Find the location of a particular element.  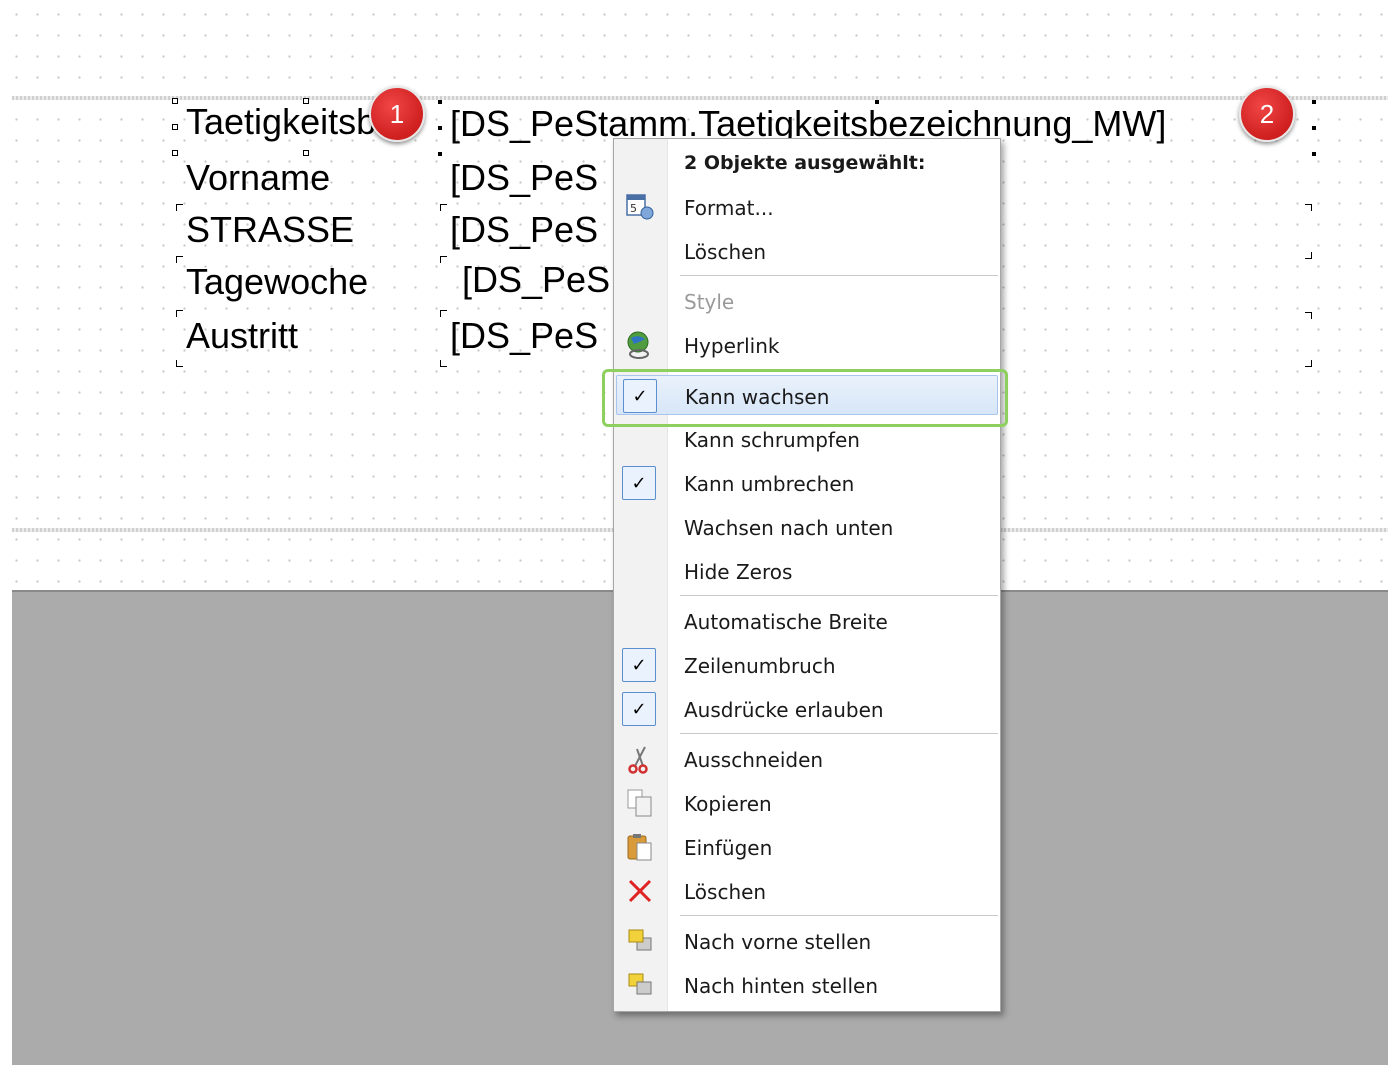

highlight-annotation-ring is located at coordinates (805, 398).